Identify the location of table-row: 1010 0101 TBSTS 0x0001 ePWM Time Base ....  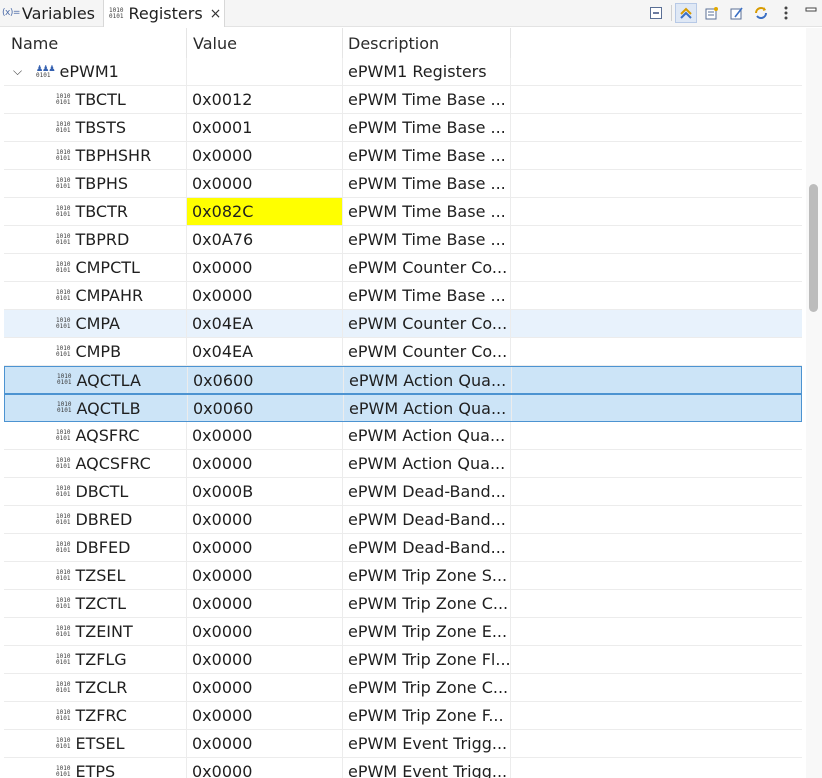
(403, 128).